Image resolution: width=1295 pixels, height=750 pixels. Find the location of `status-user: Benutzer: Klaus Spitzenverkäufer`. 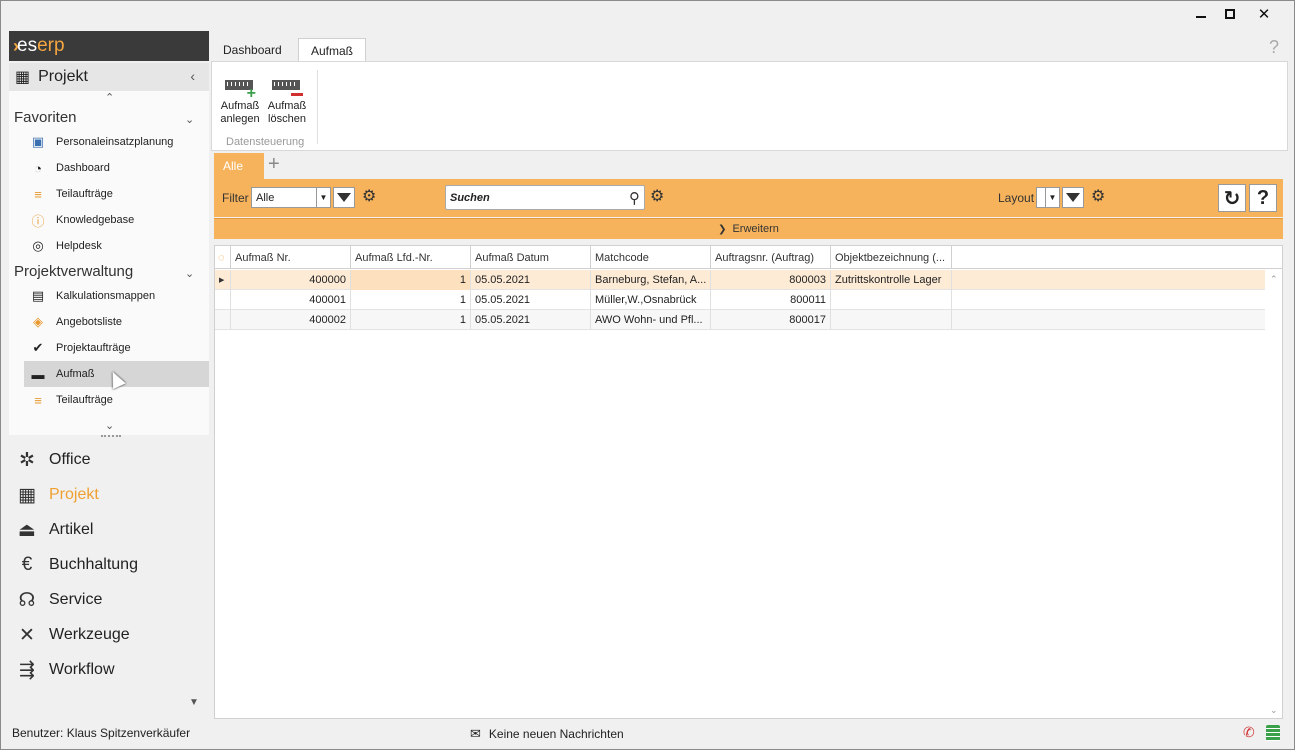

status-user: Benutzer: Klaus Spitzenverkäufer is located at coordinates (101, 733).